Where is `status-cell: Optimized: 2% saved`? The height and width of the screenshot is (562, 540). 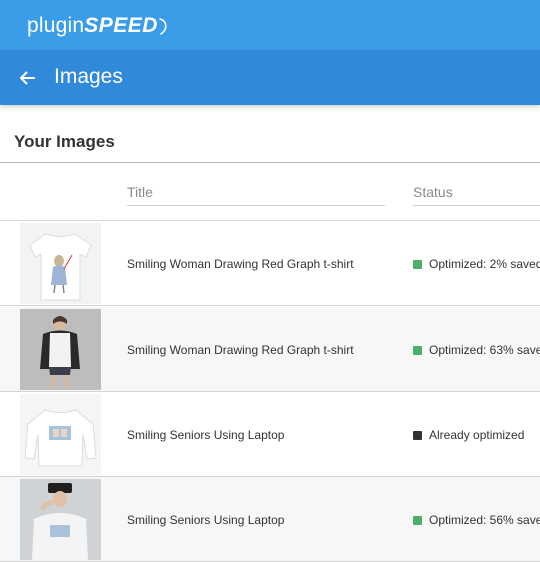 status-cell: Optimized: 2% saved is located at coordinates (476, 264).